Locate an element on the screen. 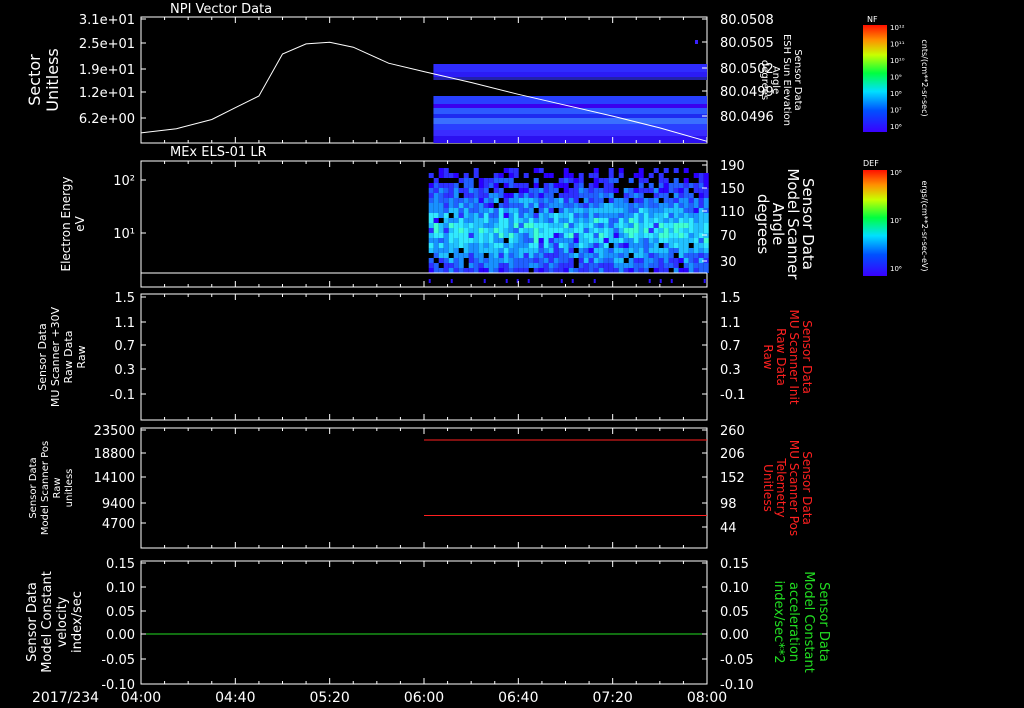 The height and width of the screenshot is (708, 1024). panel-5-ytick-label: -0.05 is located at coordinates (118, 660).